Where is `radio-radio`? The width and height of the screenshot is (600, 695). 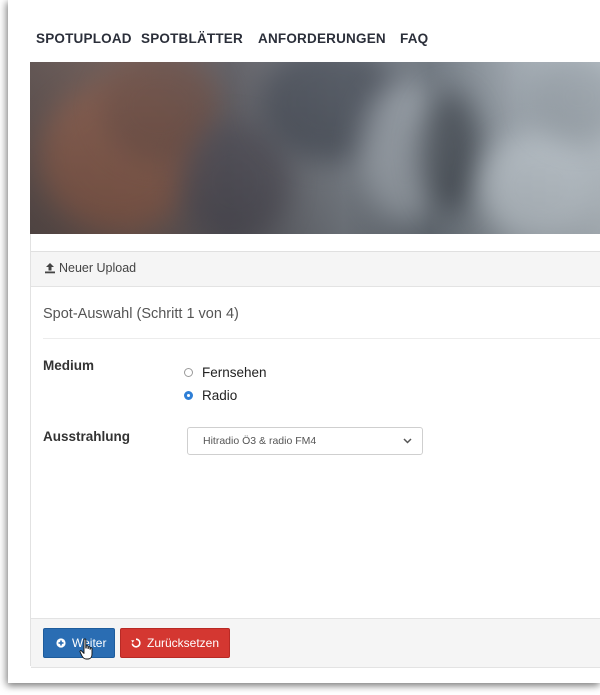
radio-radio is located at coordinates (188, 395).